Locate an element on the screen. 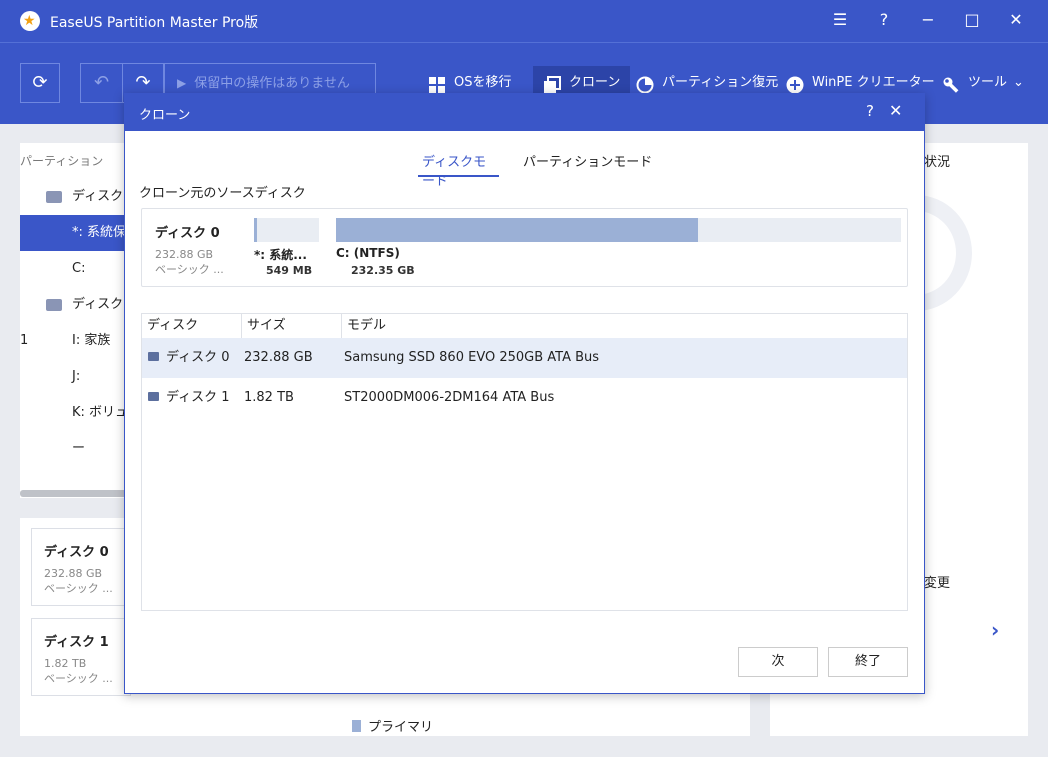 Image resolution: width=1048 pixels, height=757 pixels. cell-size: 1.82 TB is located at coordinates (269, 397).